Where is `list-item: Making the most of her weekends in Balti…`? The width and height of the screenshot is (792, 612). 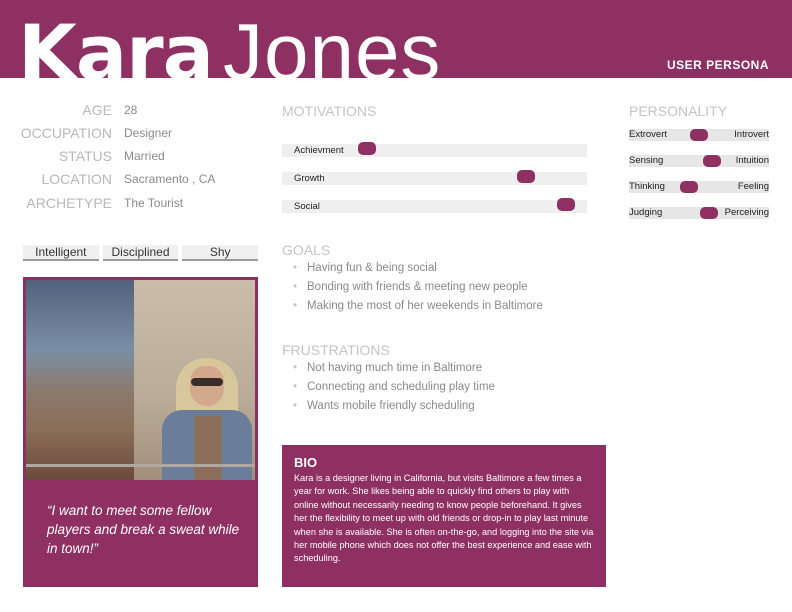
list-item: Making the most of her weekends in Balti… is located at coordinates (418, 309).